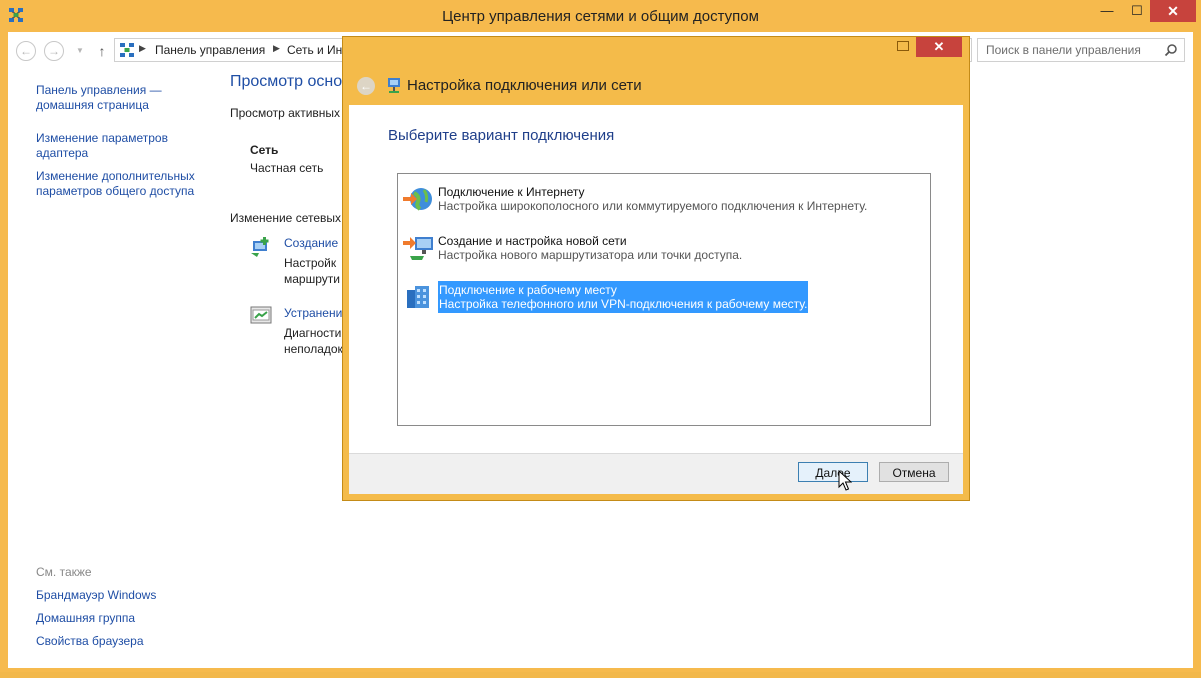 The height and width of the screenshot is (678, 1201). Describe the element at coordinates (524, 85) in the screenshot. I see `dialog-title: Настройка подключения или сети` at that location.